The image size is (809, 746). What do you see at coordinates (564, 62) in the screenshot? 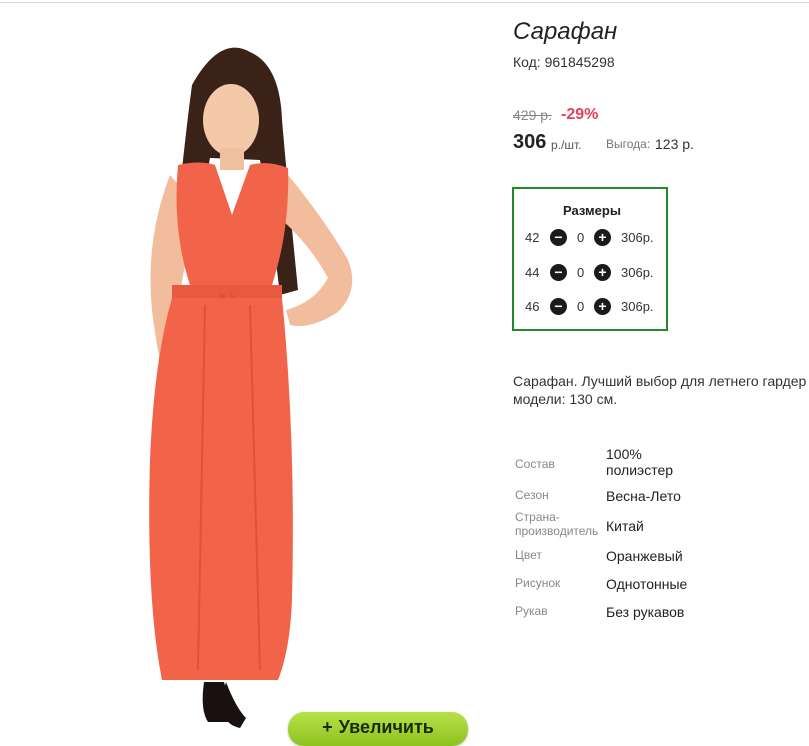
I see `product-code: Код: 961845298` at bounding box center [564, 62].